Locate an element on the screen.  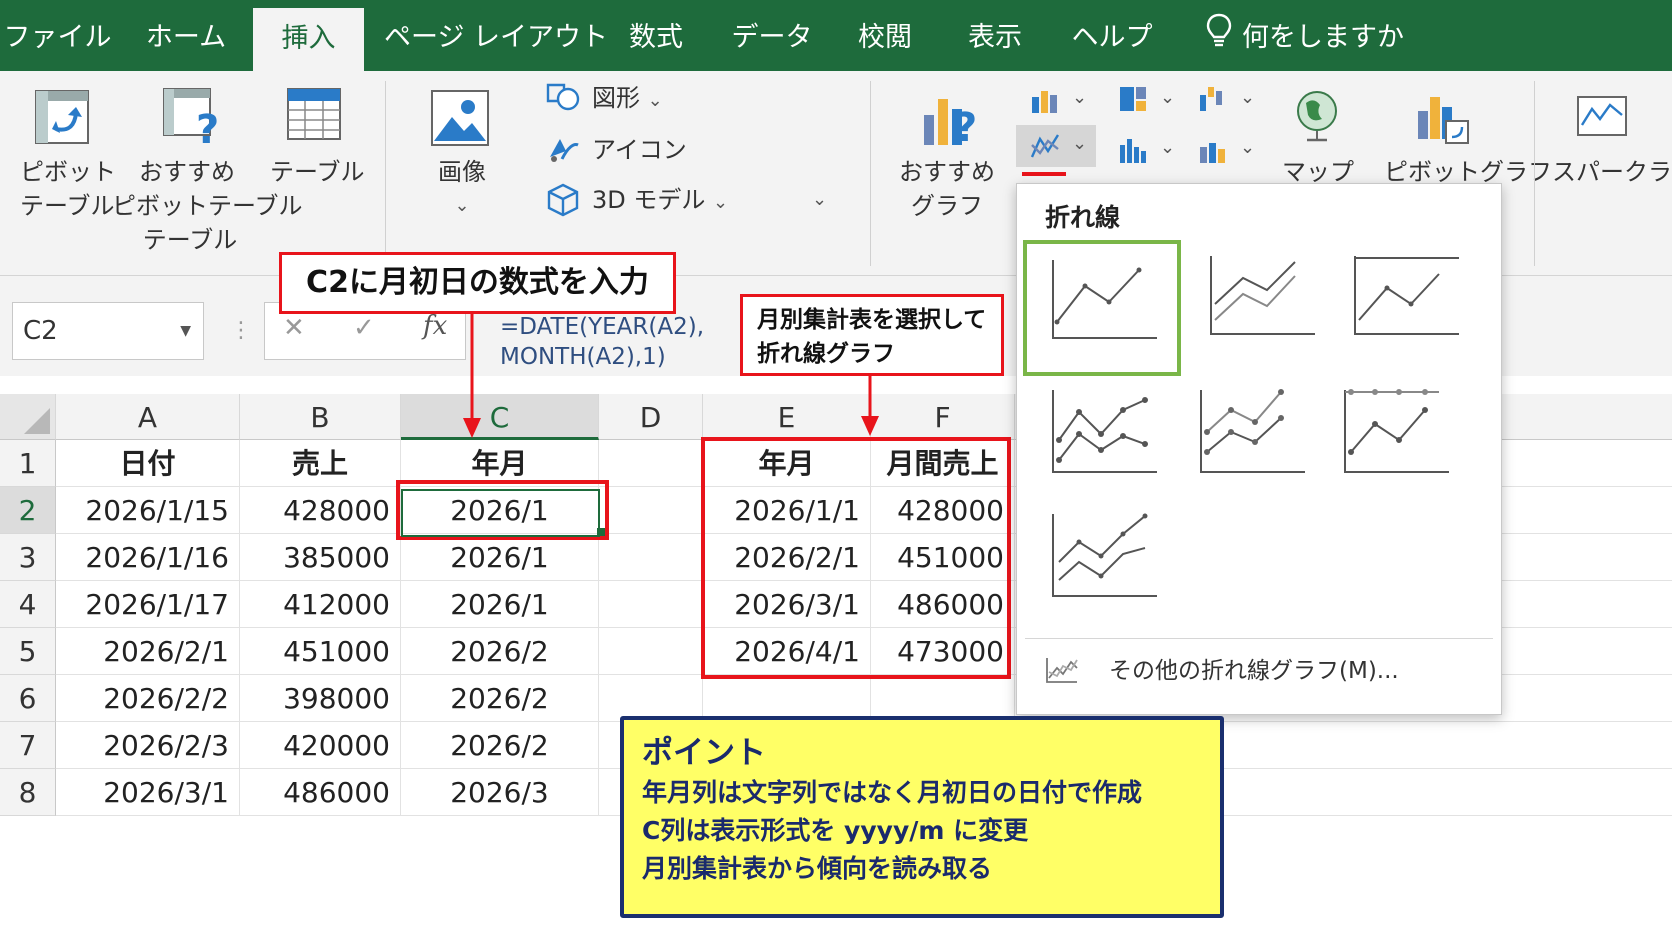
date-cell: 2026/2/3 is located at coordinates (148, 745).